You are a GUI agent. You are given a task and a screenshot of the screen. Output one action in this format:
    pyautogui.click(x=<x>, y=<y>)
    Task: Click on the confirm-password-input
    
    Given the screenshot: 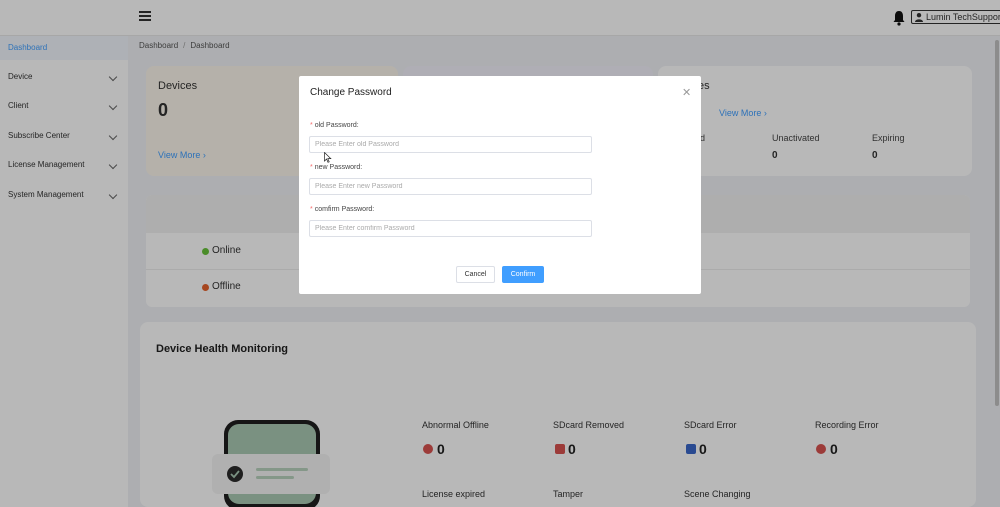 What is the action you would take?
    pyautogui.click(x=450, y=228)
    